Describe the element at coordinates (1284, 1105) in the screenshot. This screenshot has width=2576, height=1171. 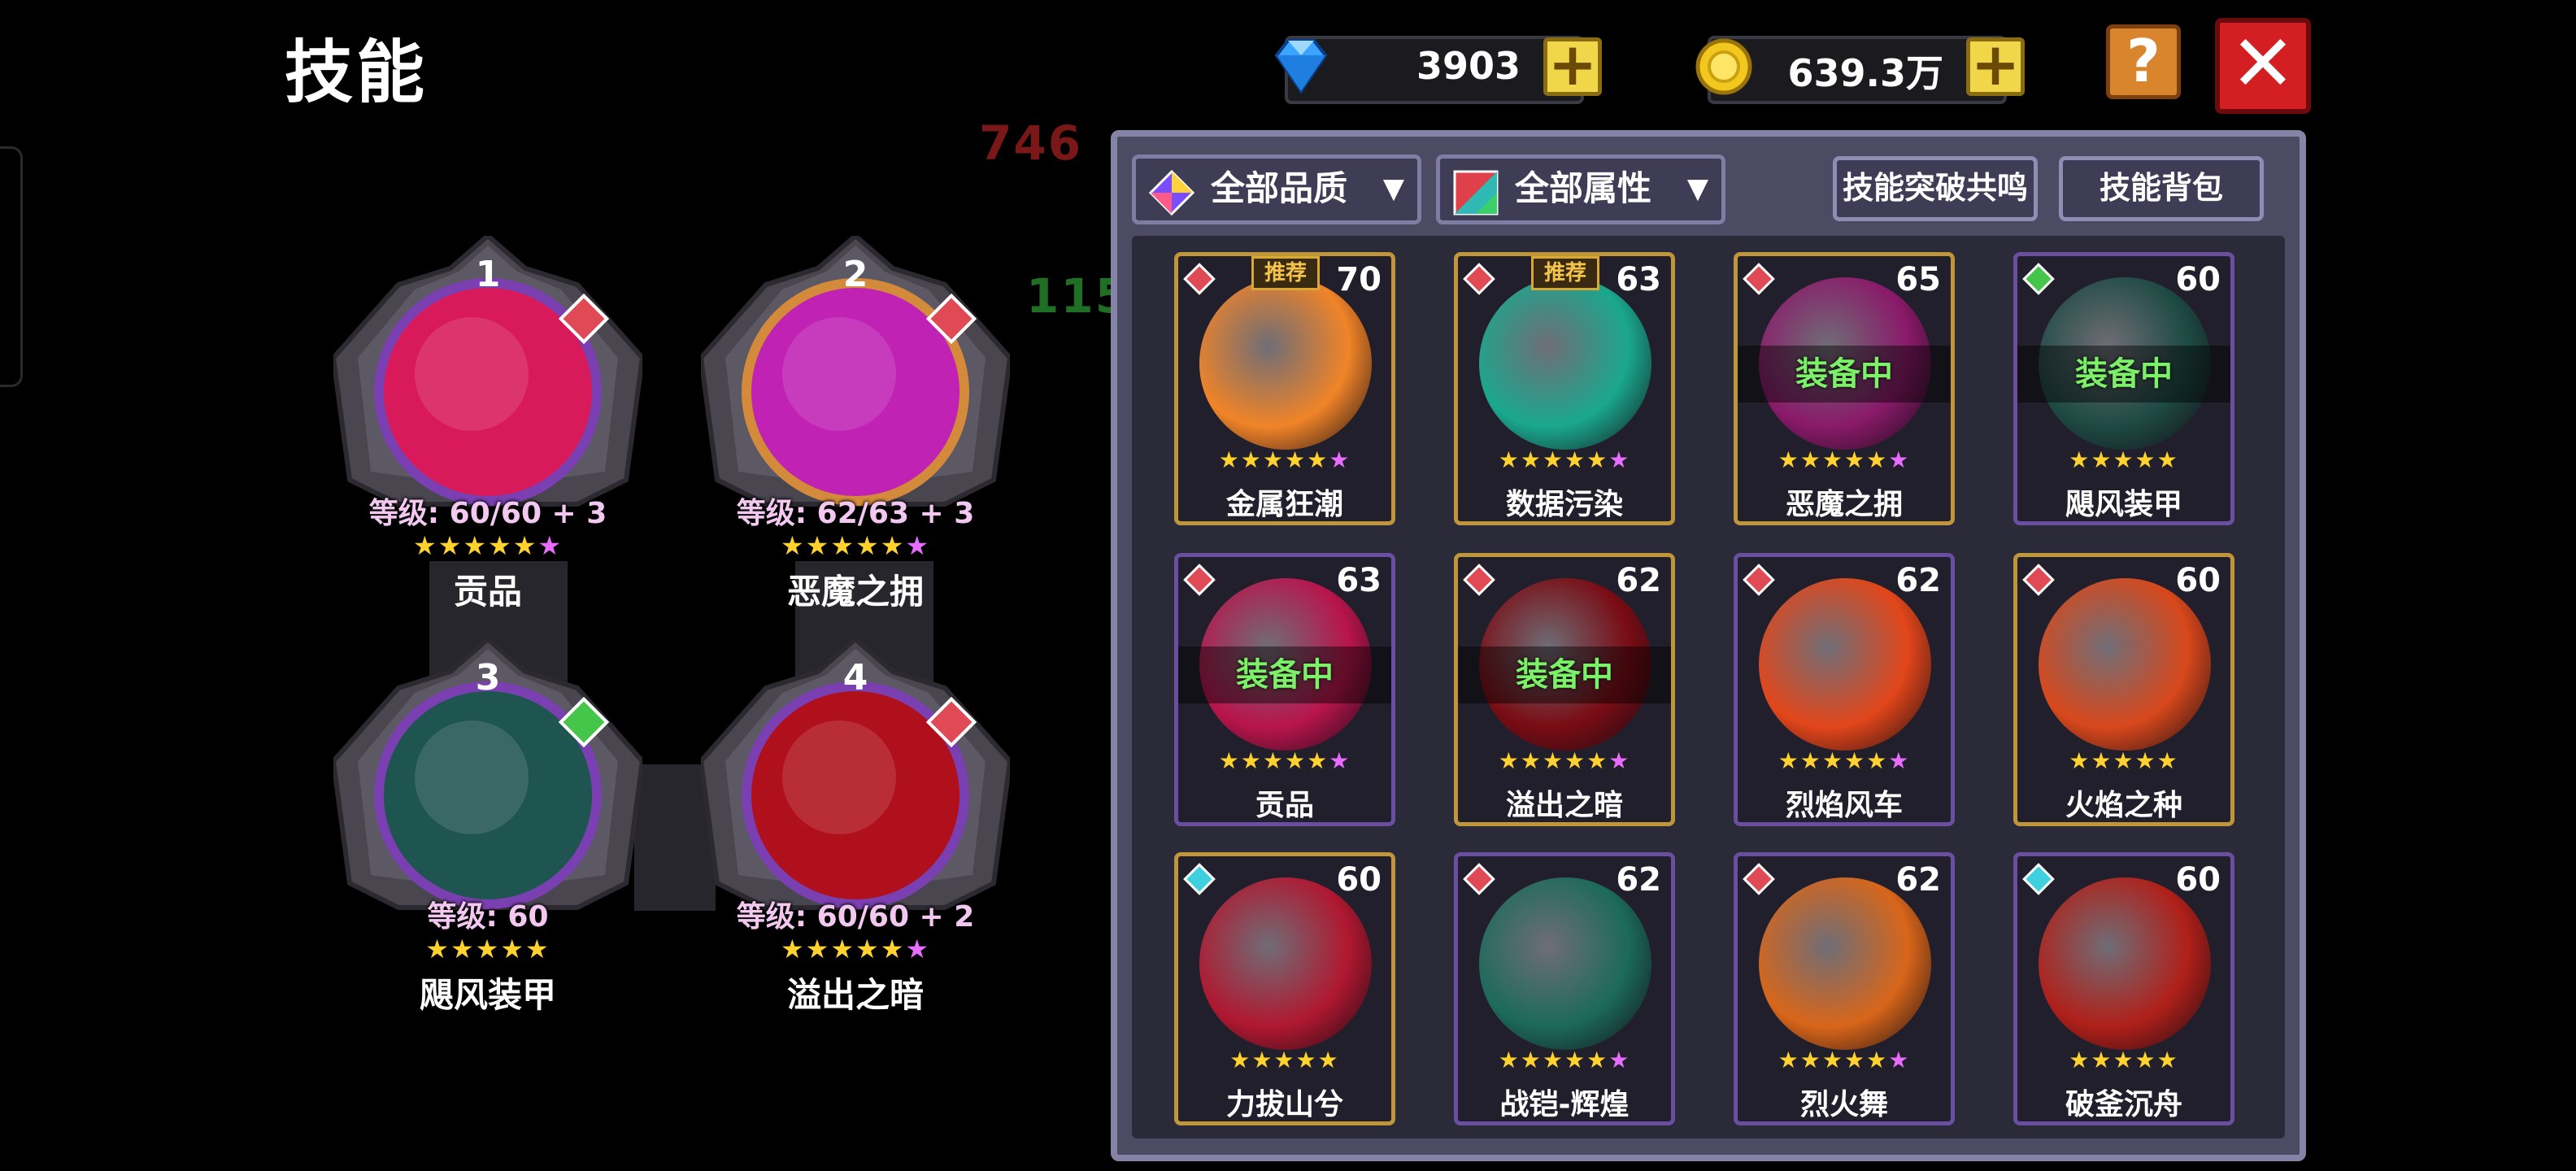
I see `skill-name: 力拔山兮` at that location.